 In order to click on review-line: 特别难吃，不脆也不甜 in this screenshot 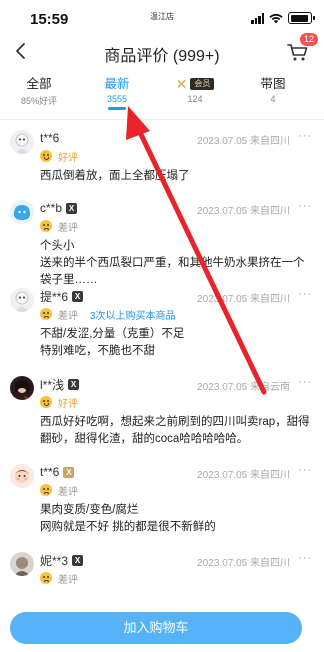, I will do `click(97, 351)`.